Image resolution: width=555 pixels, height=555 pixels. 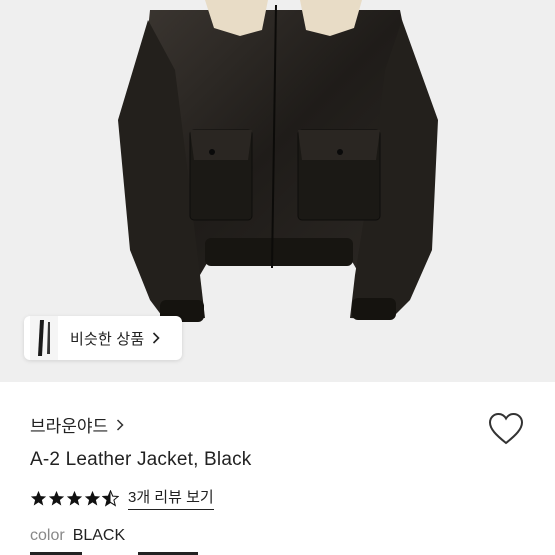 I want to click on color-value: BLACK, so click(x=99, y=535).